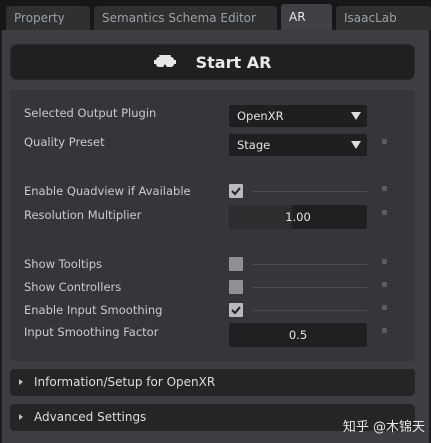 The width and height of the screenshot is (431, 443). What do you see at coordinates (236, 264) in the screenshot?
I see `show-tooltips-checkbox` at bounding box center [236, 264].